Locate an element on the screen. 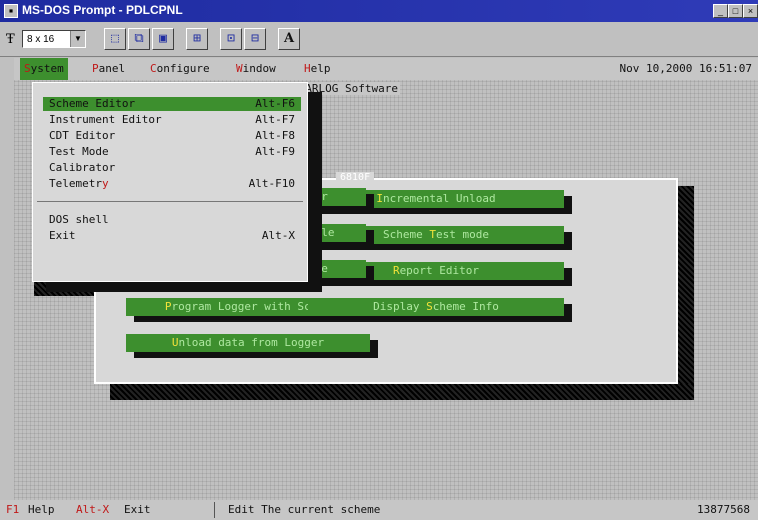 Image resolution: width=758 pixels, height=520 pixels. toolbar: Ŧ 8 x 16 ▼ ⬚ ⧉ ▣ ⊞ ⊡ ⊟ A is located at coordinates (379, 39).